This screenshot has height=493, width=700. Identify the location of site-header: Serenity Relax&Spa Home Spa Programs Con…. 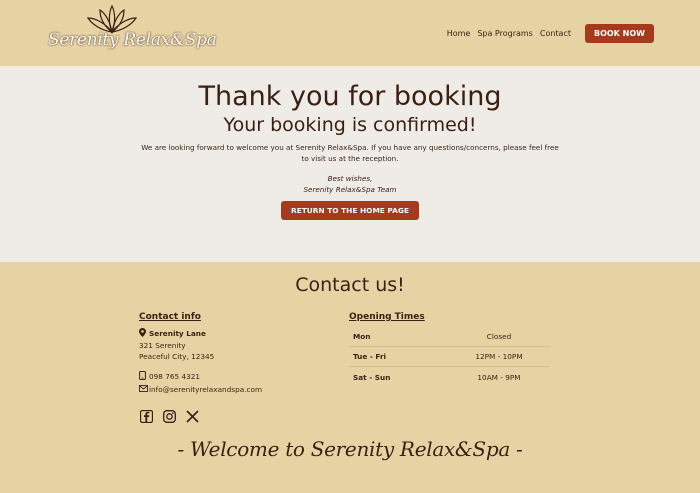
(350, 33).